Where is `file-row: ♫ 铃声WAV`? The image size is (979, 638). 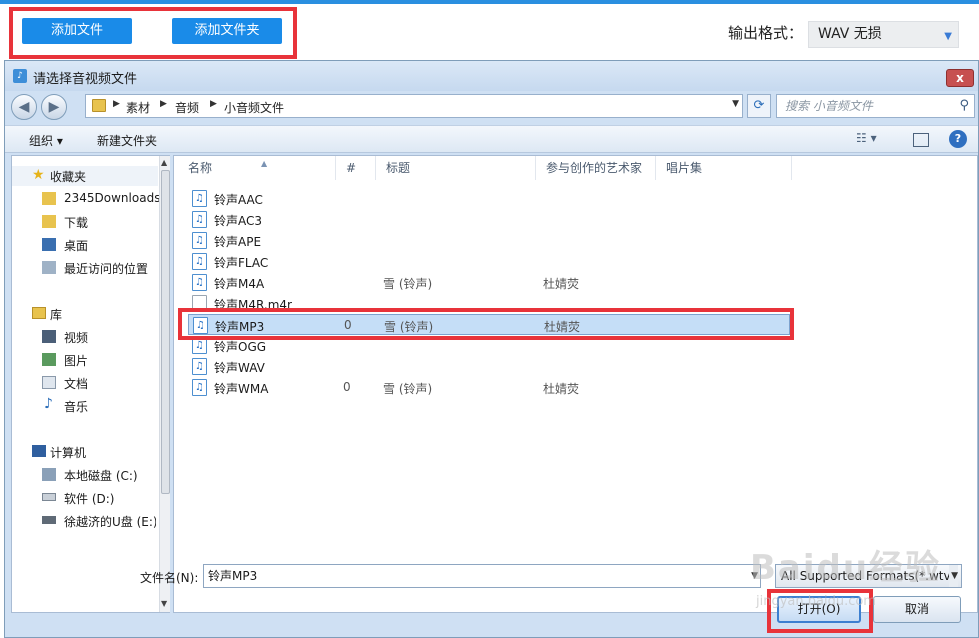
file-row: ♫ 铃声WAV is located at coordinates (486, 366).